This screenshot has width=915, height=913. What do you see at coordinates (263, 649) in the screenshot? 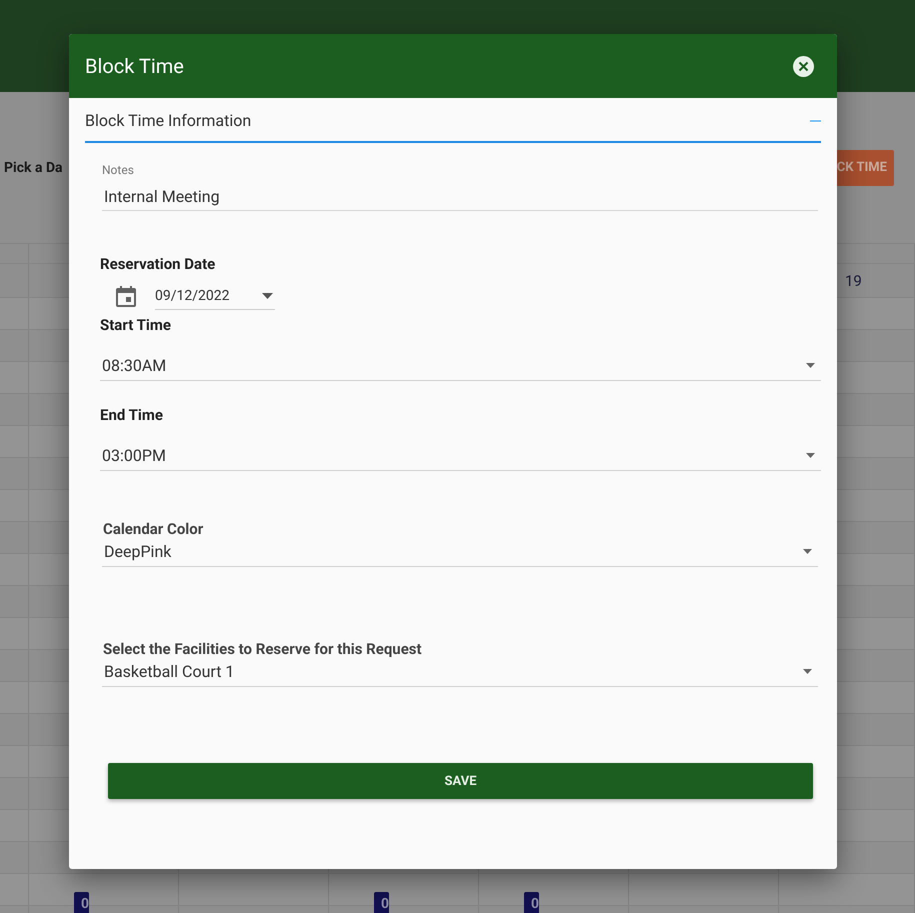
I see `field-label: Select the Facilities to Reserve for this Request` at bounding box center [263, 649].